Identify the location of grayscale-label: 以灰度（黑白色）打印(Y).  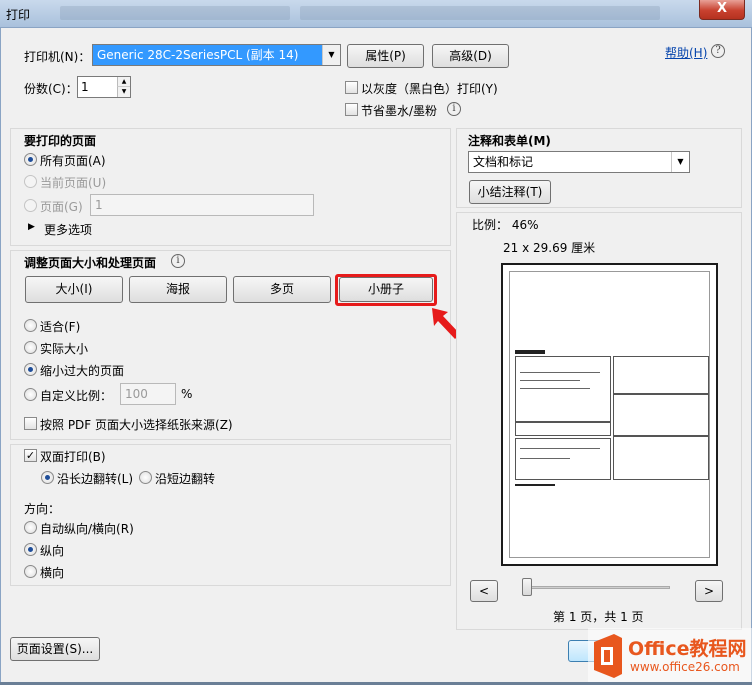
(429, 89).